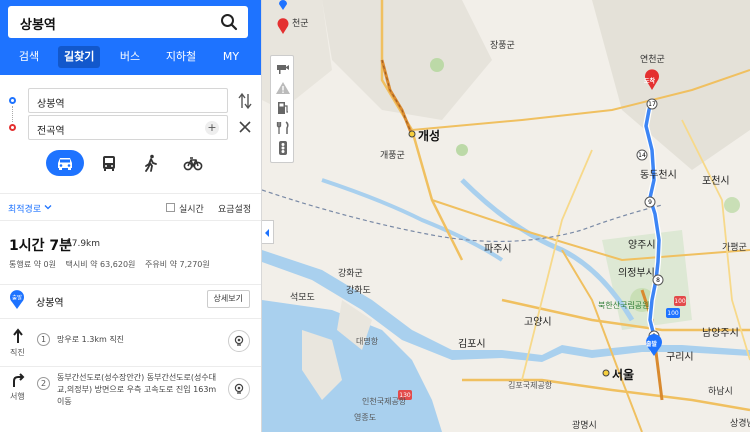  What do you see at coordinates (283, 148) in the screenshot?
I see `traffic-light-icon` at bounding box center [283, 148].